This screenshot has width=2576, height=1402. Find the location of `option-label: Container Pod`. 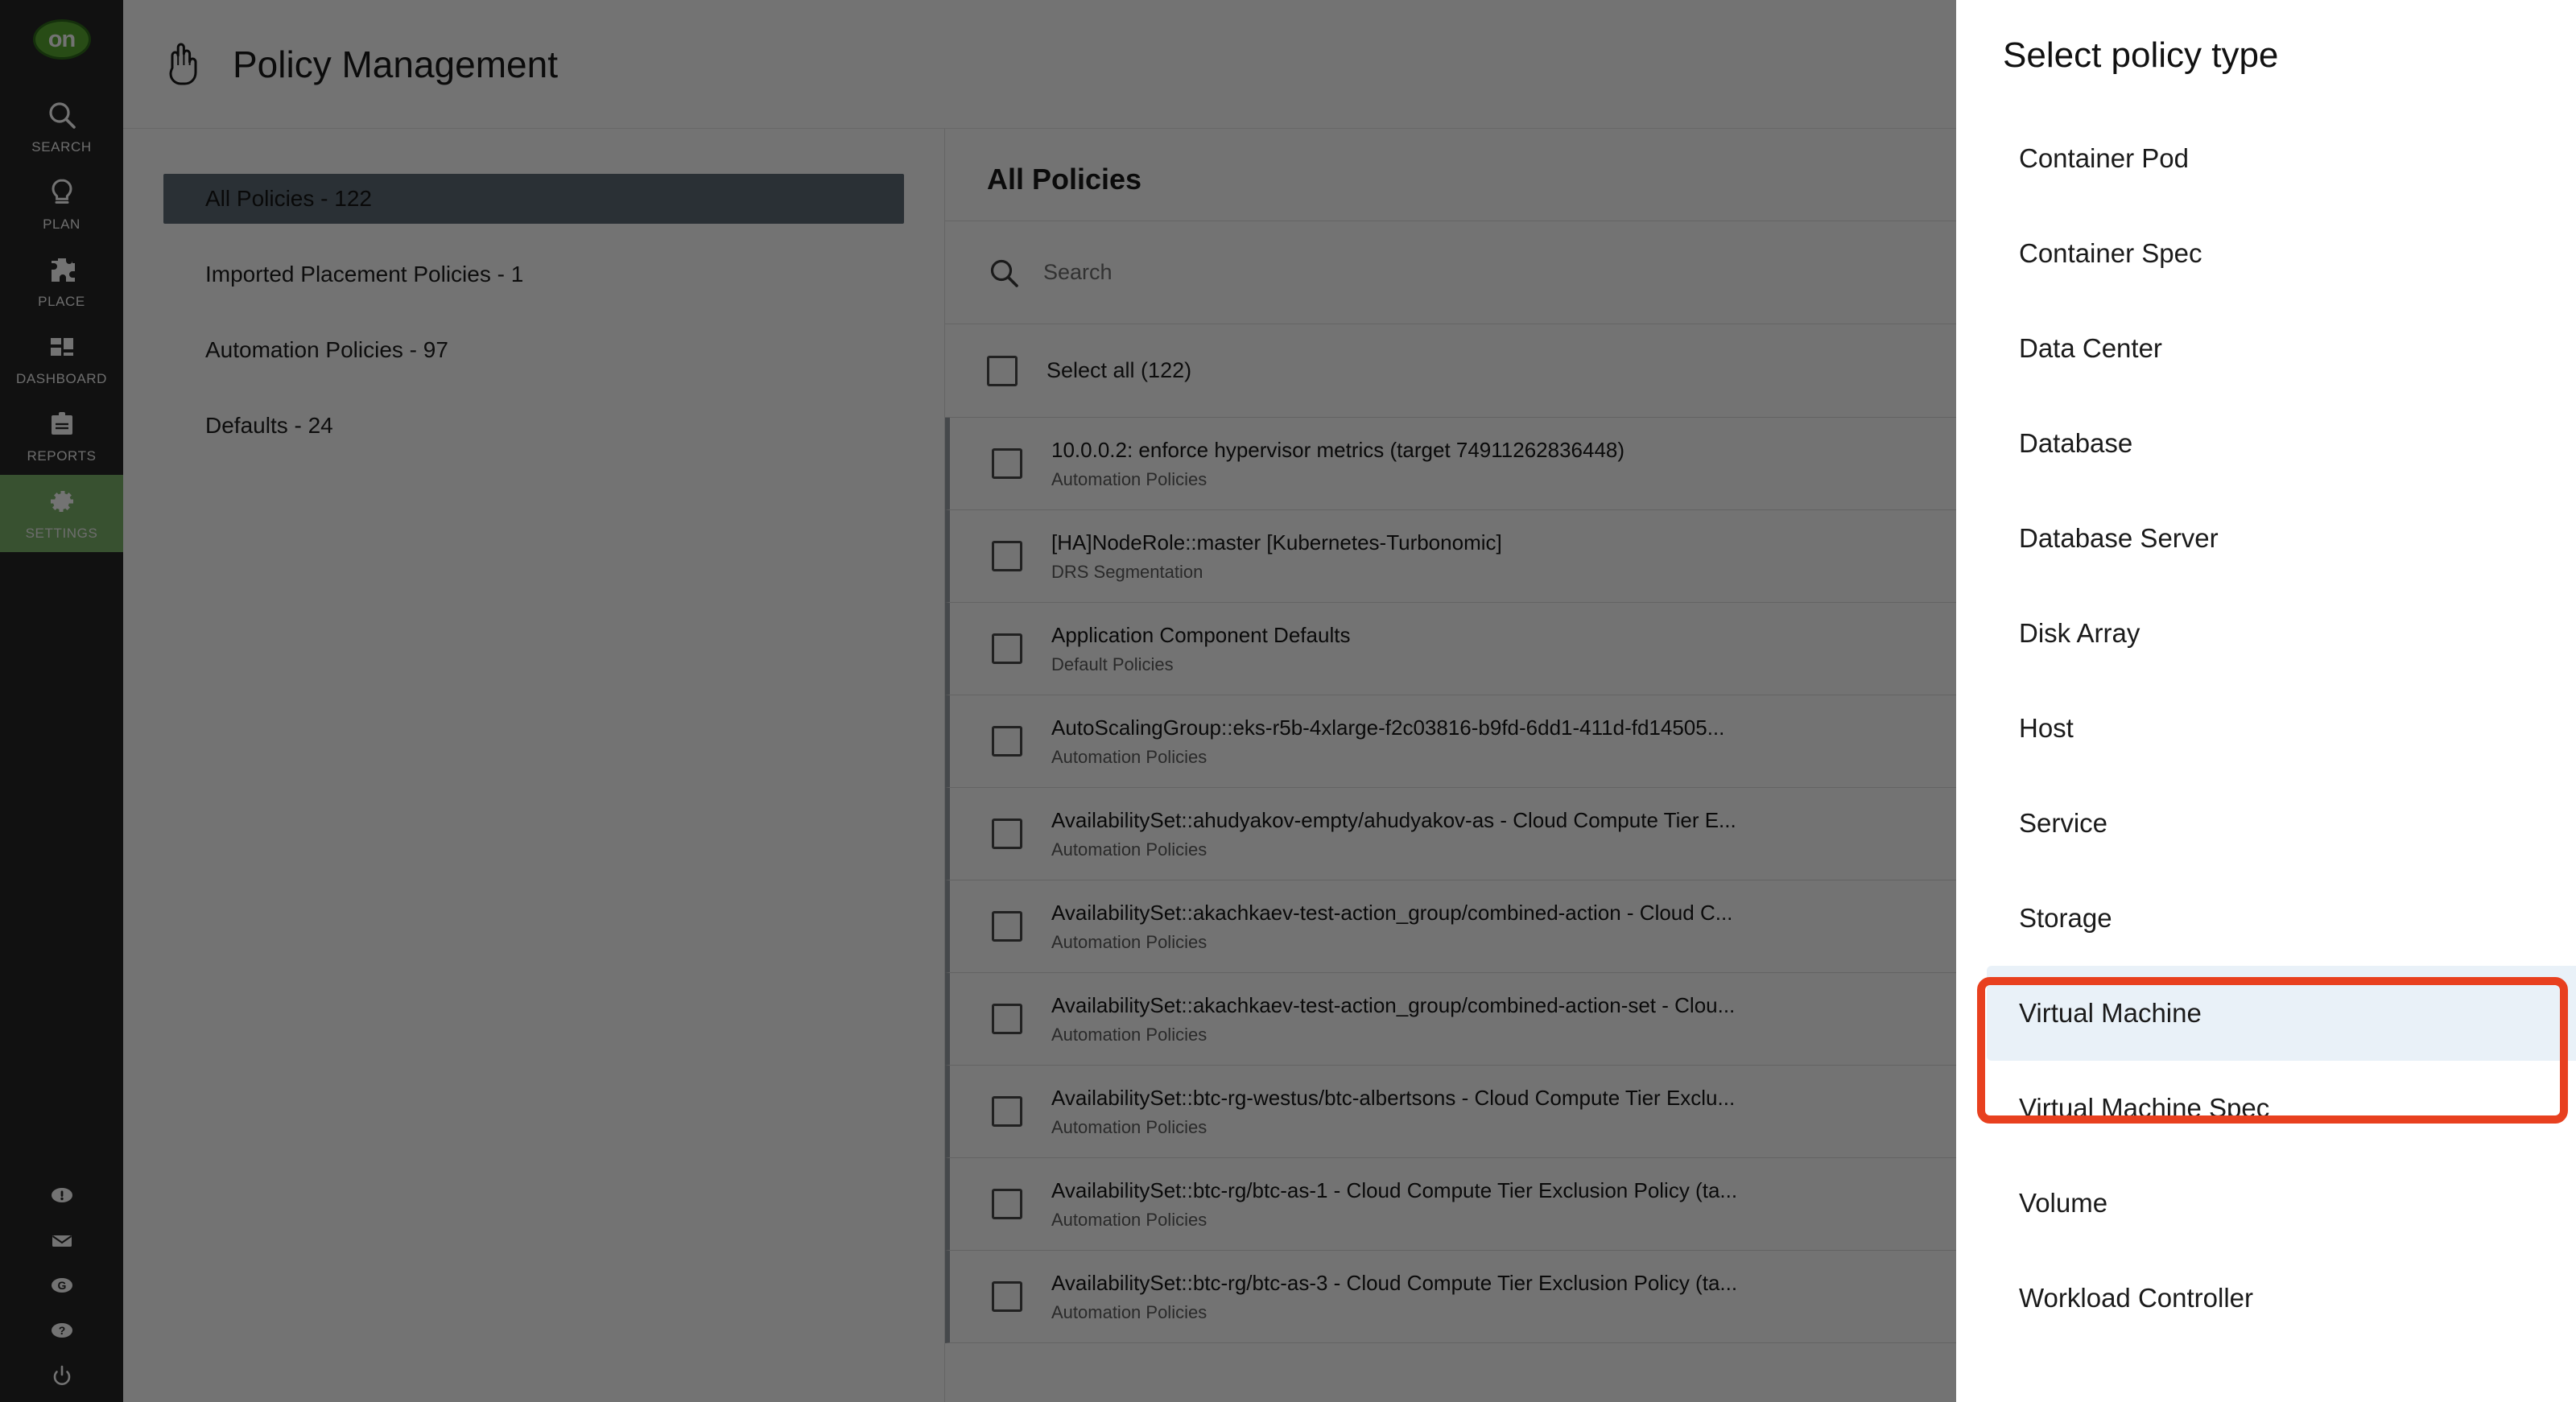

option-label: Container Pod is located at coordinates (2104, 158).